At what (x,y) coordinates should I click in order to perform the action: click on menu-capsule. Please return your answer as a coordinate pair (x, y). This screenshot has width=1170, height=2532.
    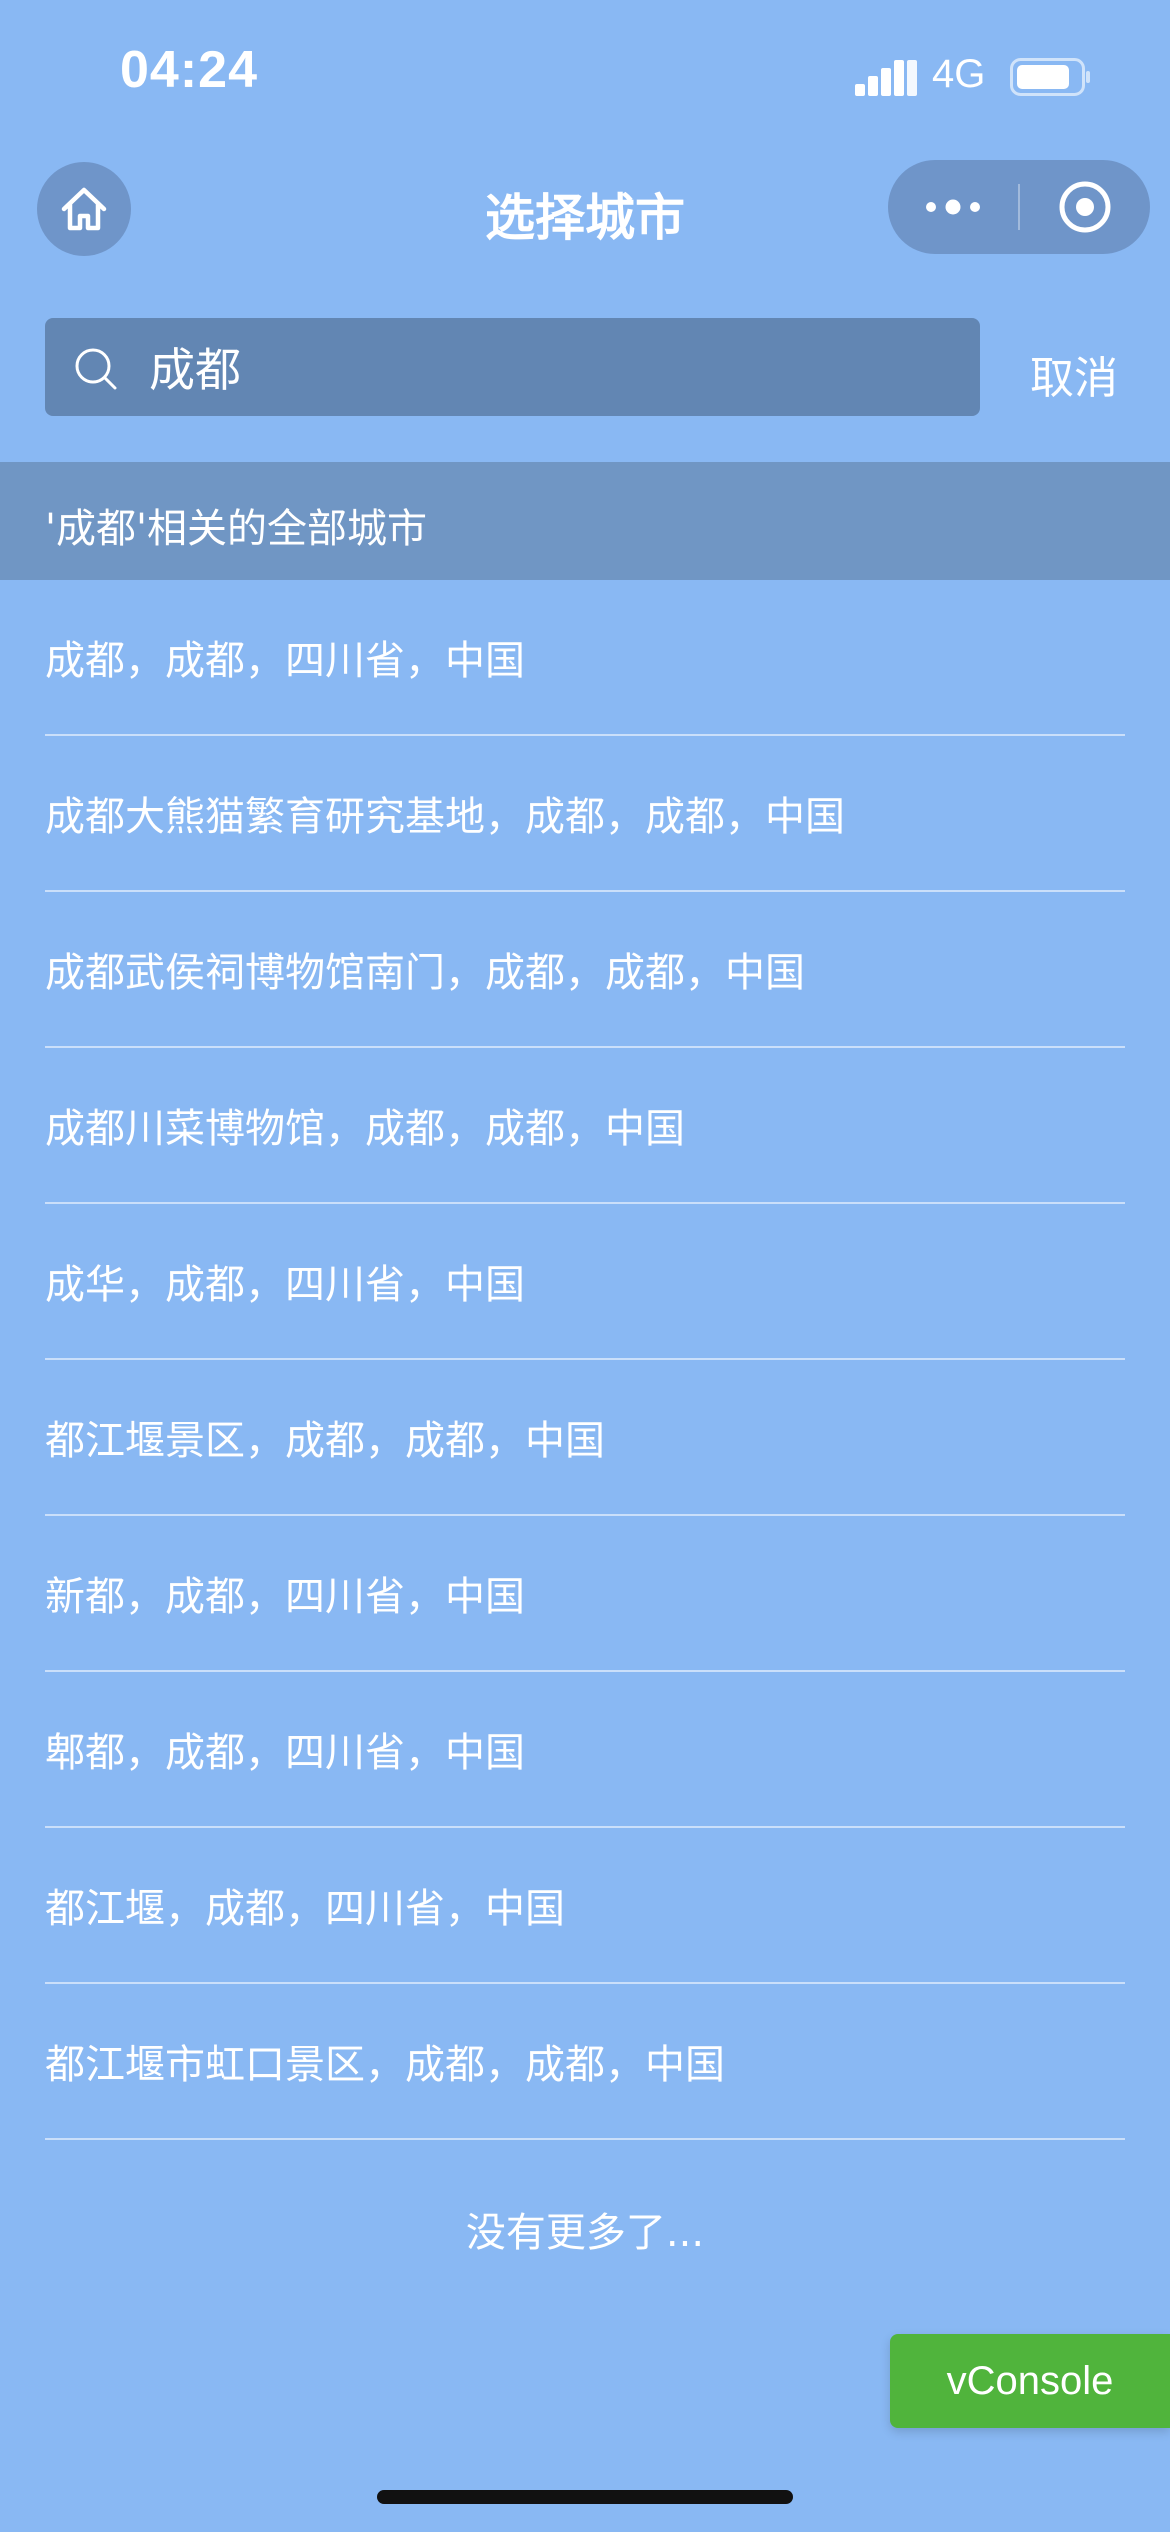
    Looking at the image, I should click on (1019, 207).